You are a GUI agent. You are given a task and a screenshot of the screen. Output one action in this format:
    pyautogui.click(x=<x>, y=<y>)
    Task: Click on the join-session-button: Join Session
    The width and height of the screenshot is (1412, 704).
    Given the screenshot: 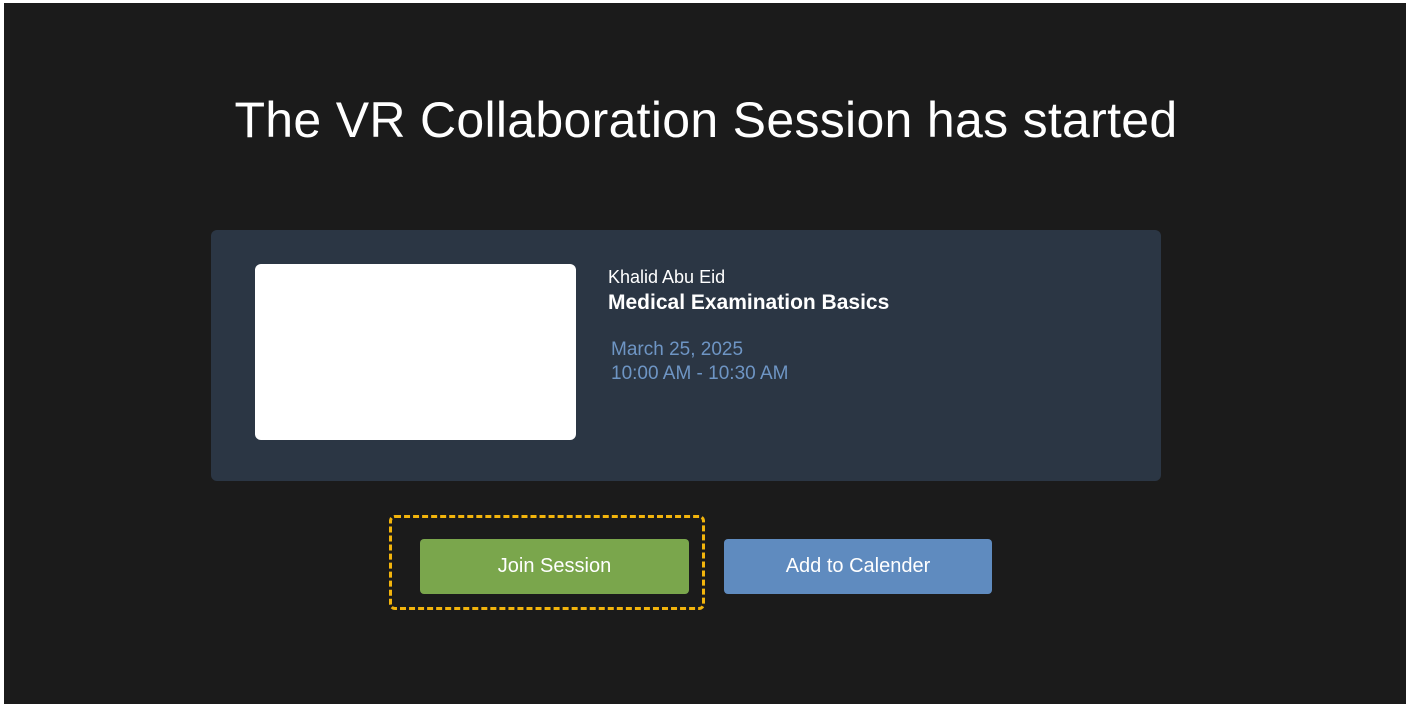 What is the action you would take?
    pyautogui.click(x=554, y=566)
    